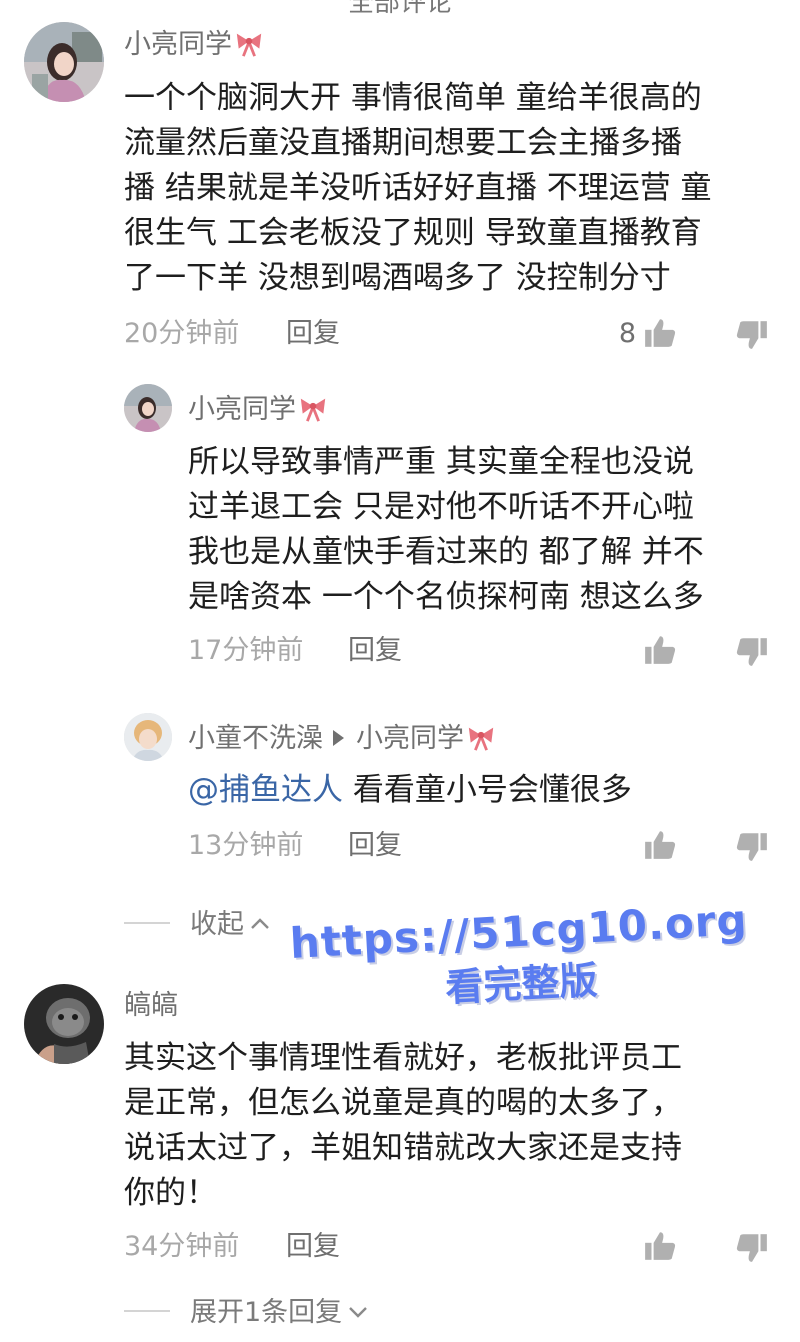 The width and height of the screenshot is (800, 1342). What do you see at coordinates (358, 1312) in the screenshot?
I see `chevron-down-icon` at bounding box center [358, 1312].